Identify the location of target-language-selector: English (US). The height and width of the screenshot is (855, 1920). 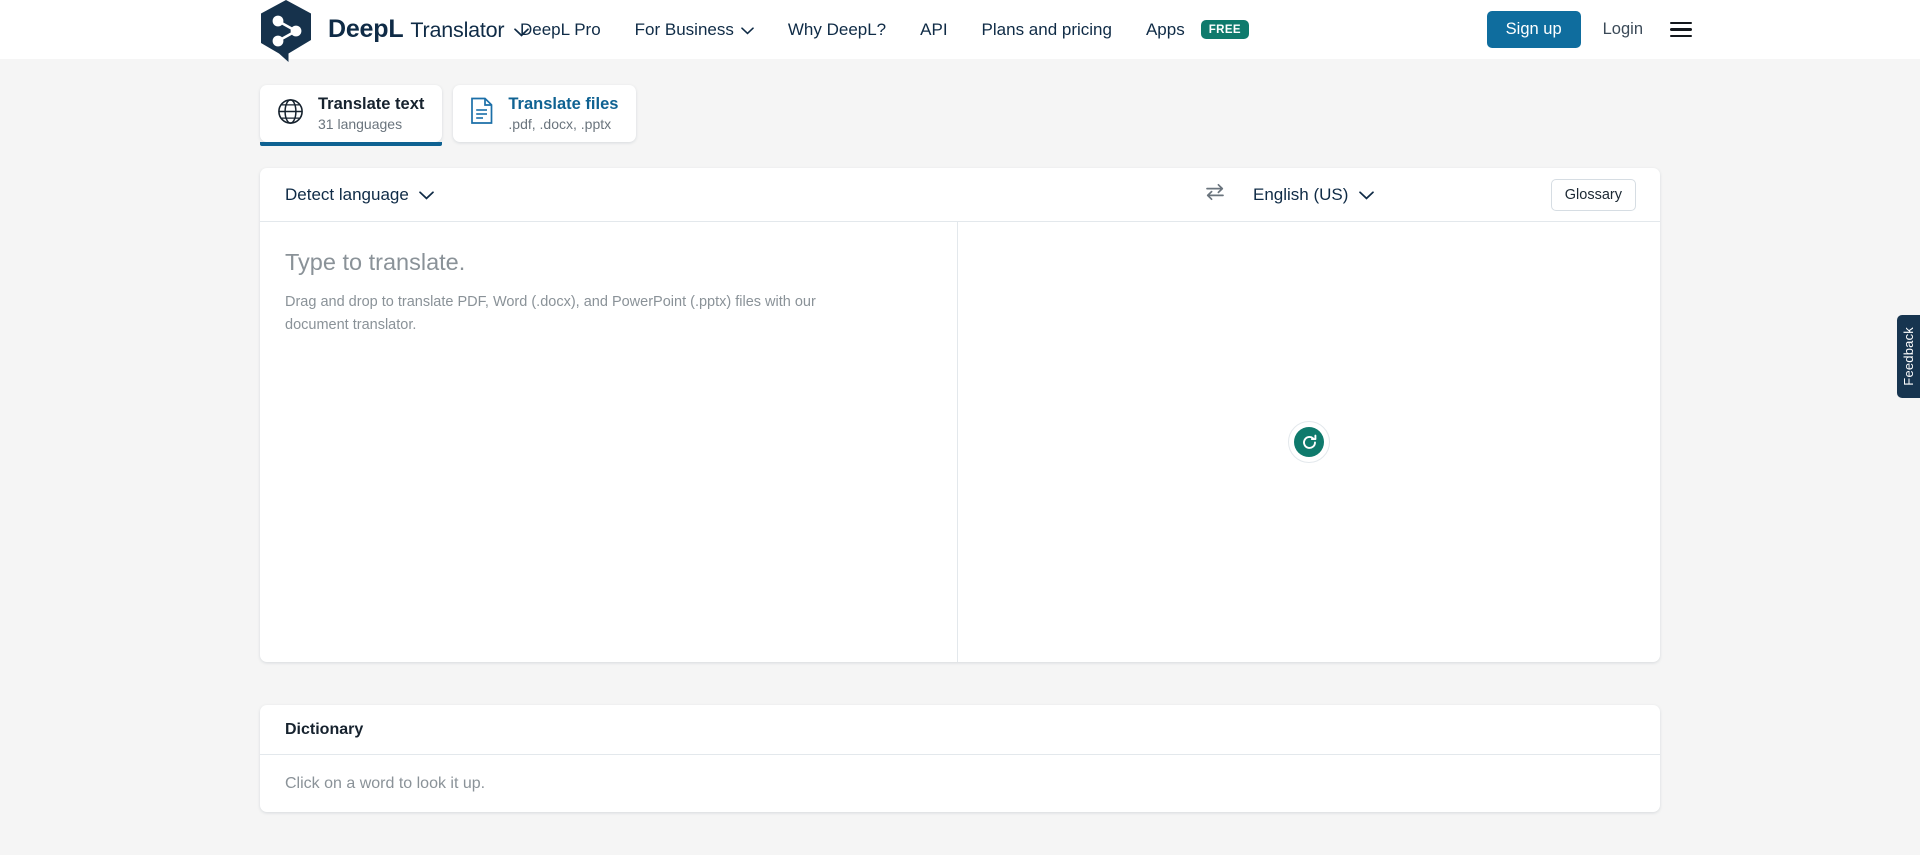
(1314, 194).